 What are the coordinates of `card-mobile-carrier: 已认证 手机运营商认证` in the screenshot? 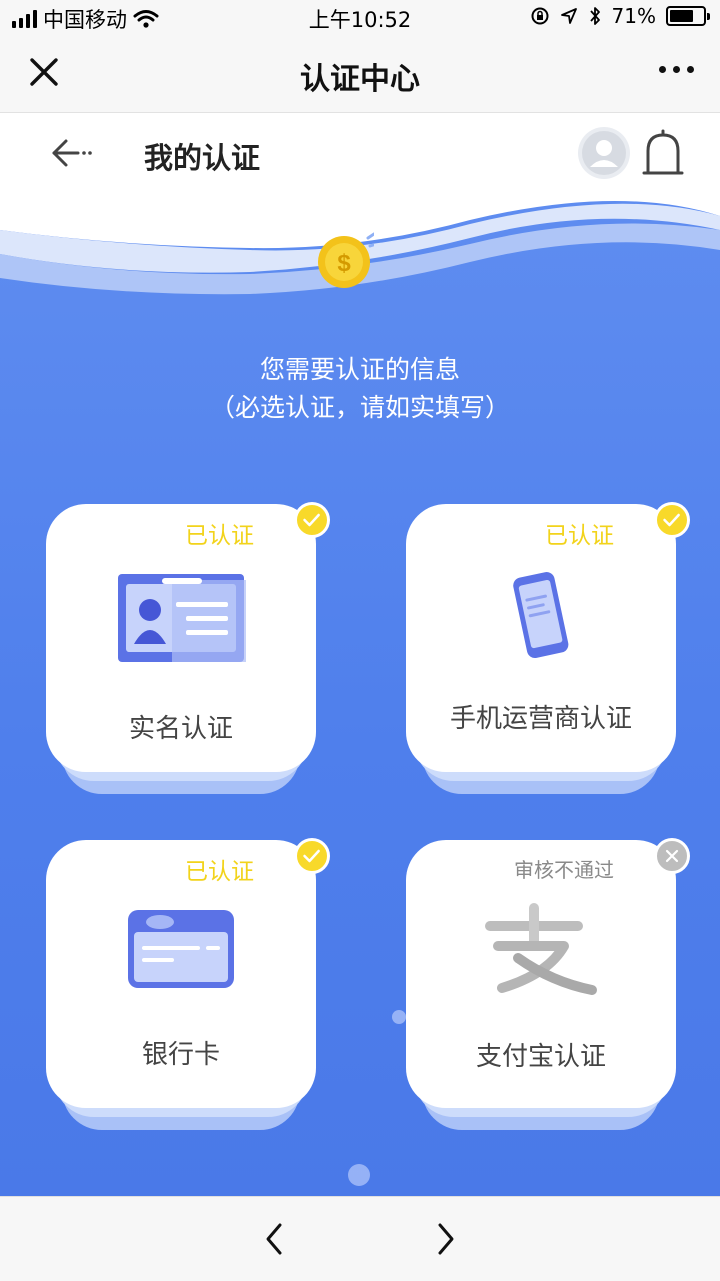 It's located at (548, 653).